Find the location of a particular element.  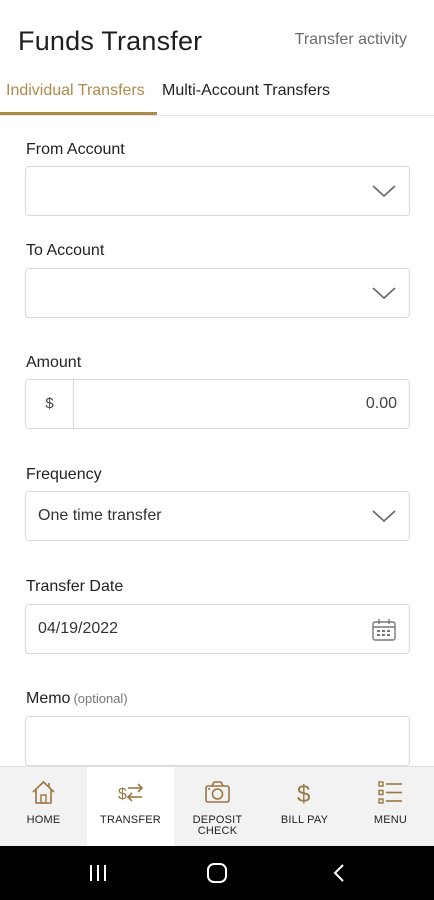

nav-menu-label: MENU is located at coordinates (390, 820).